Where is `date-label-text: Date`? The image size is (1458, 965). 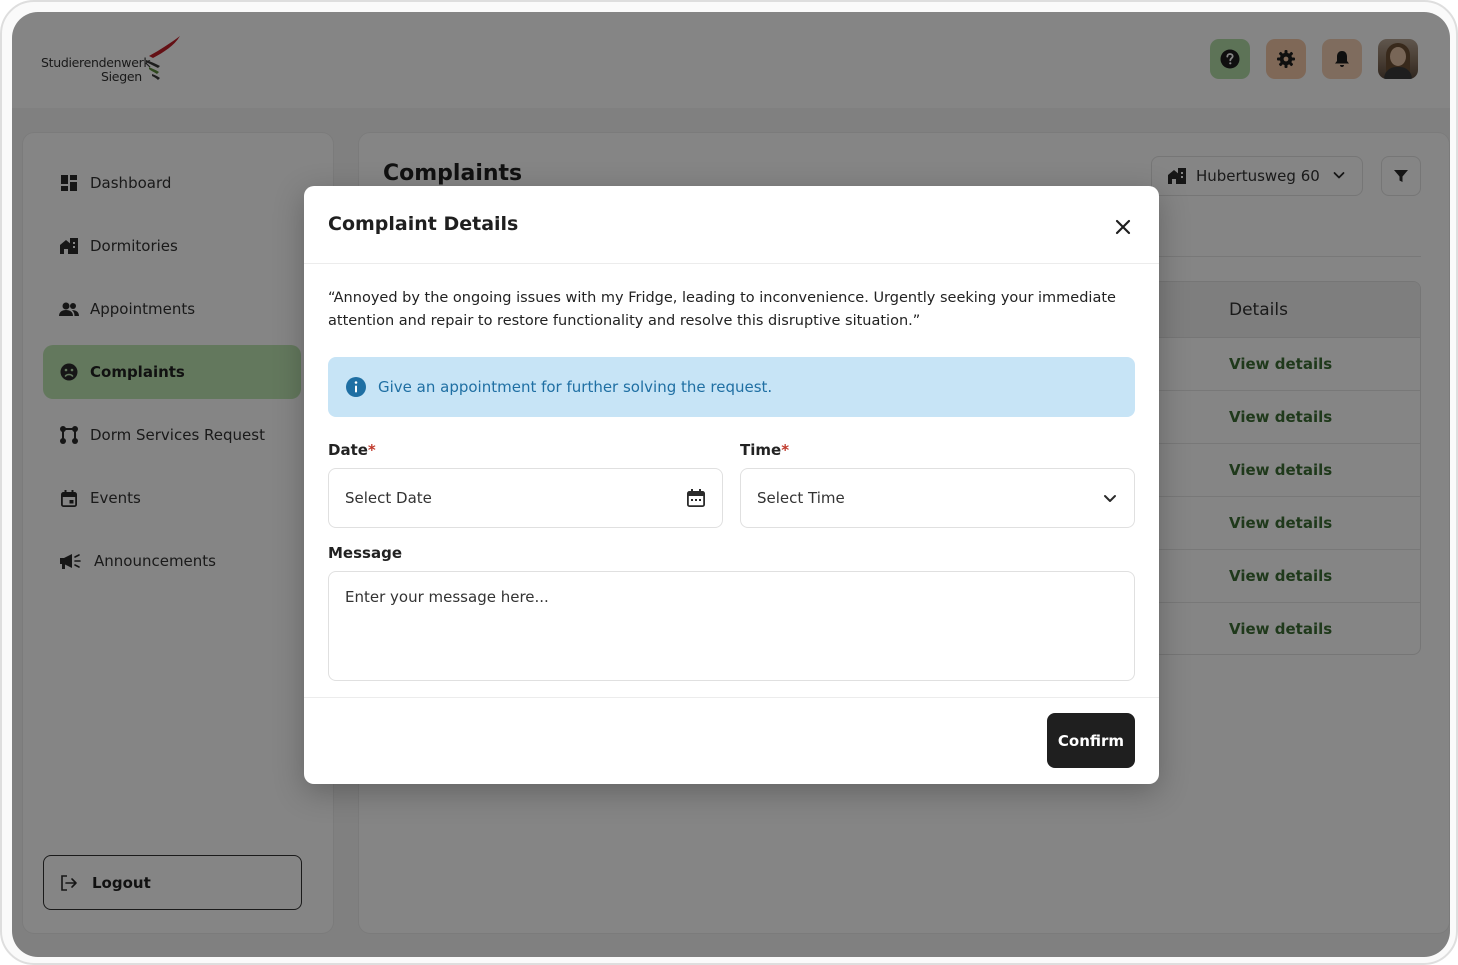 date-label-text: Date is located at coordinates (348, 450).